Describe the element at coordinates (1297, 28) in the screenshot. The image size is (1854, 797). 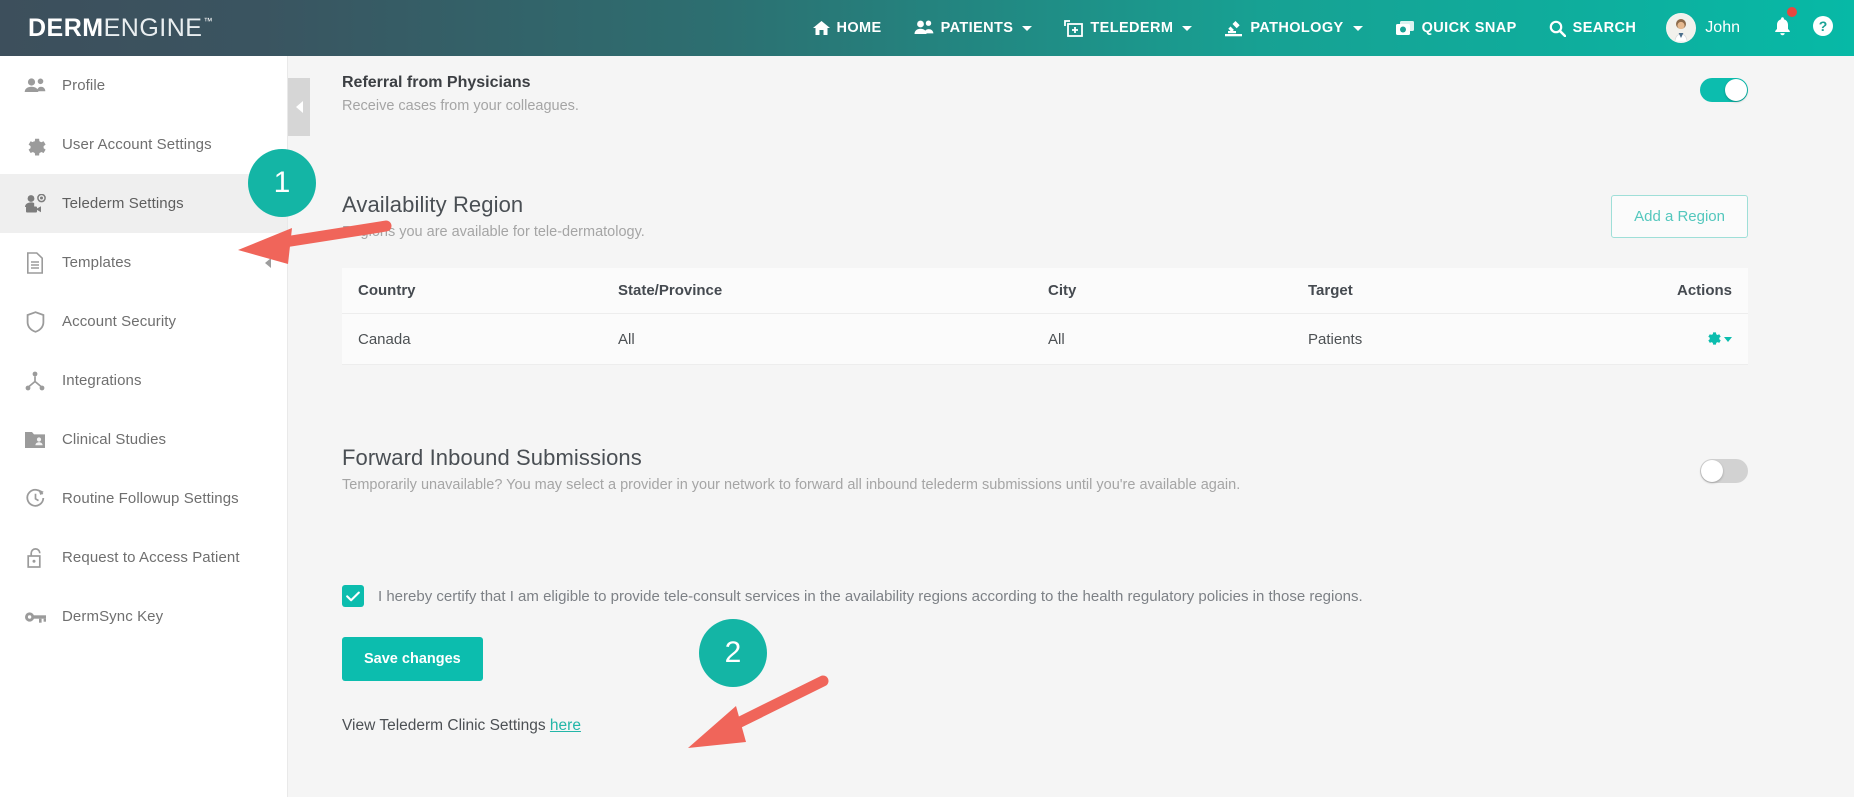
I see `nav-label-pathology: PATHOLOGY` at that location.